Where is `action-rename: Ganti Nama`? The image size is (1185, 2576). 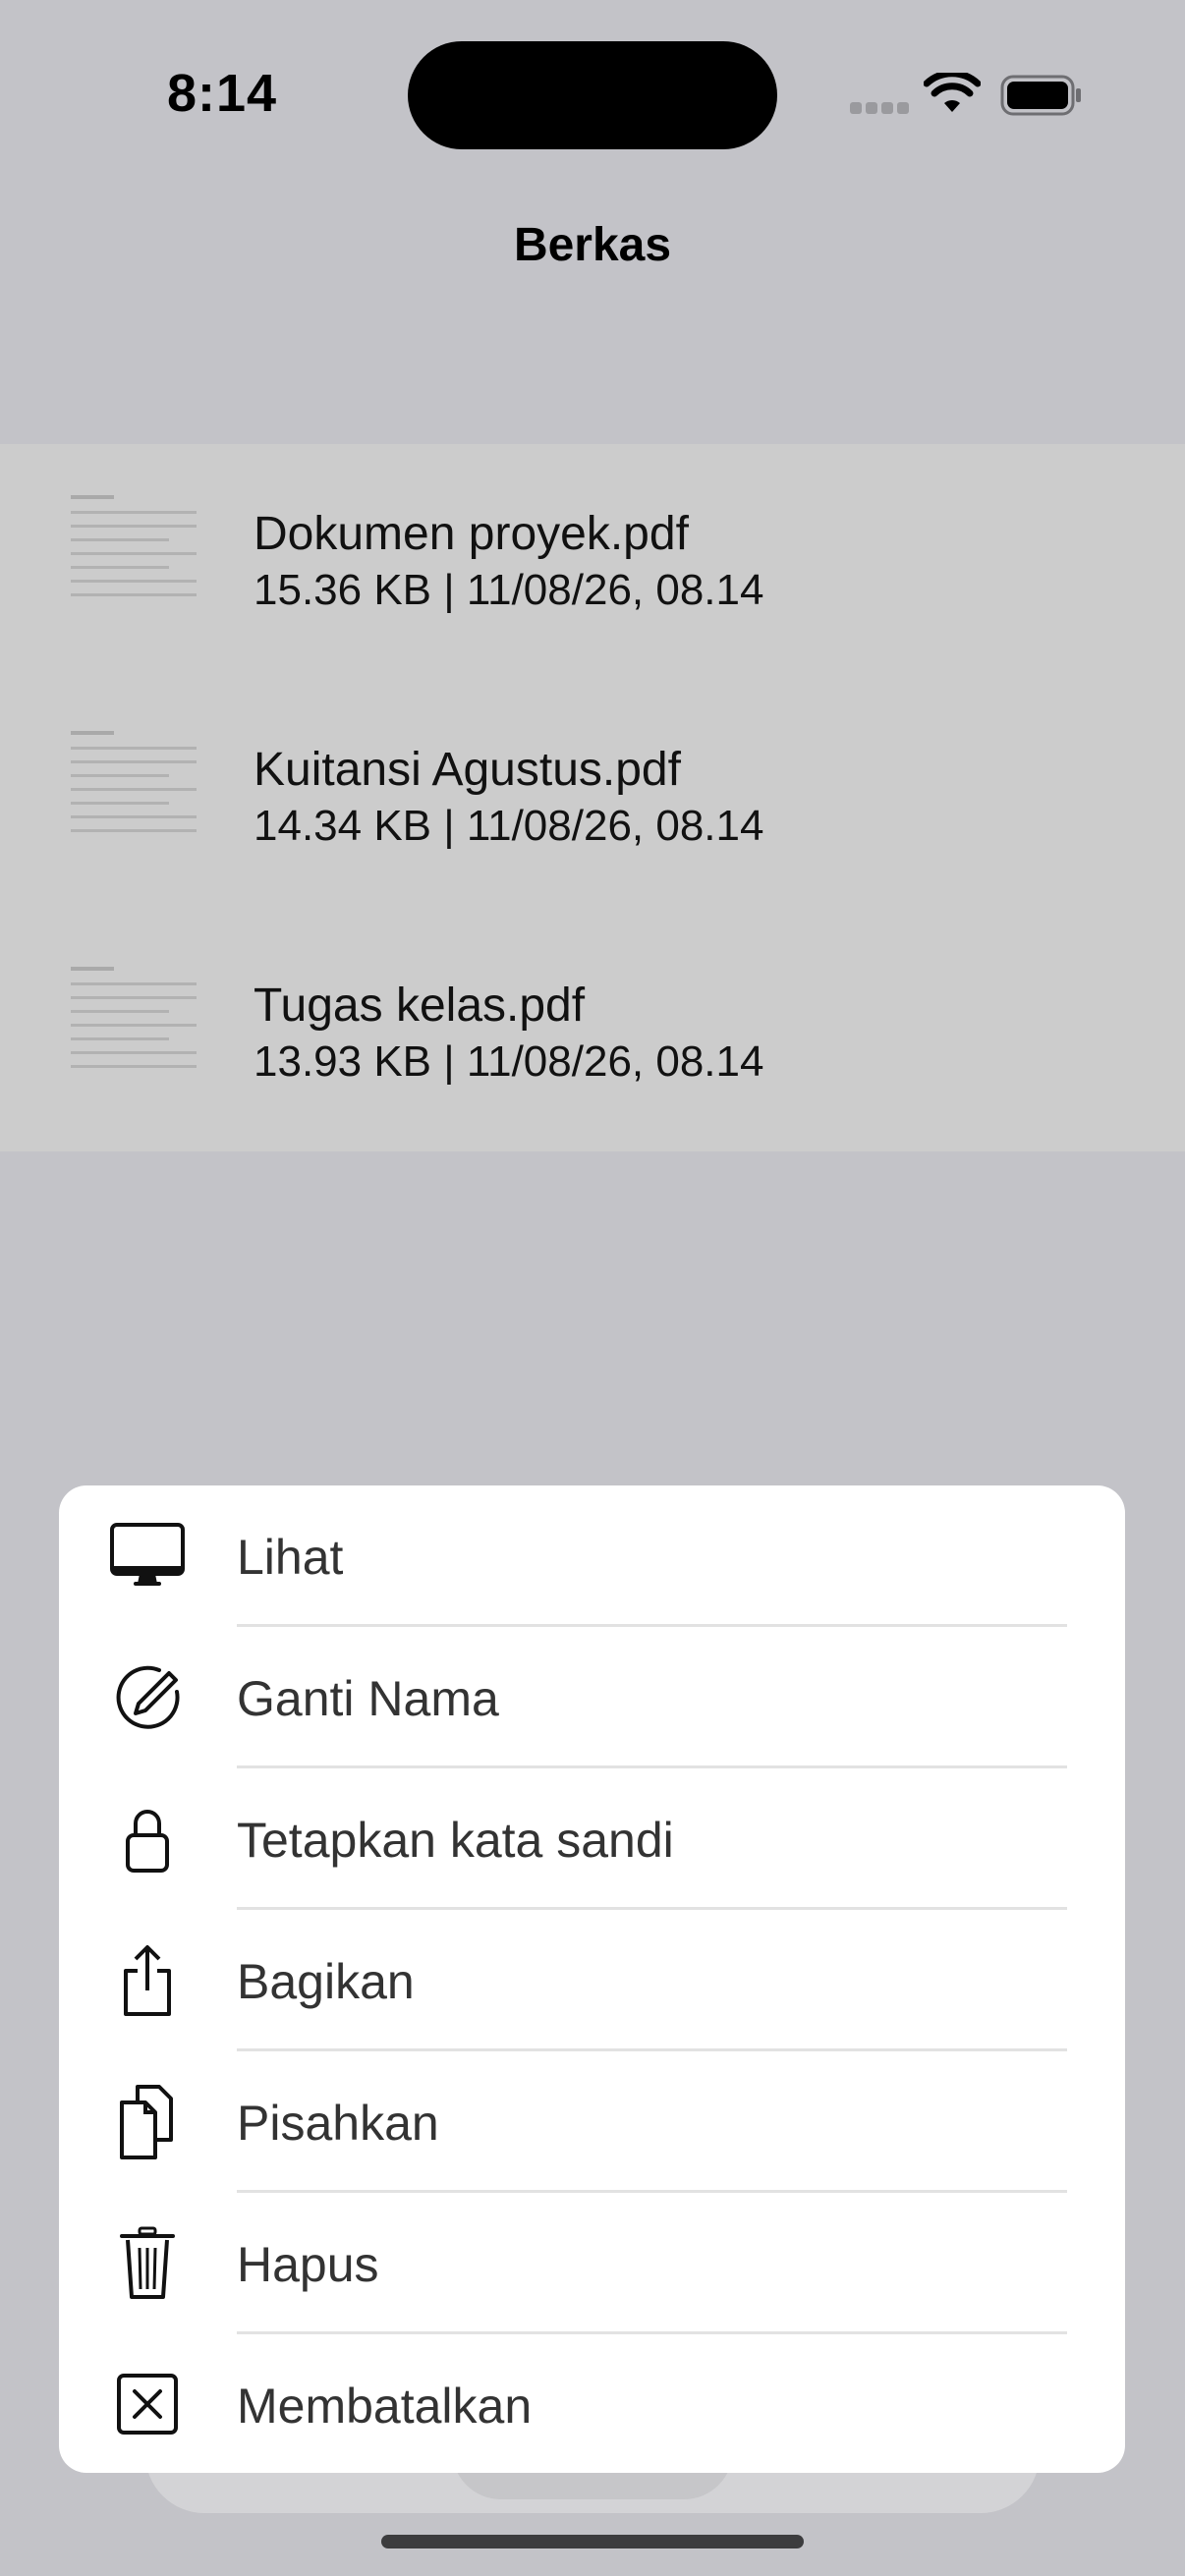
action-rename: Ganti Nama is located at coordinates (592, 1697).